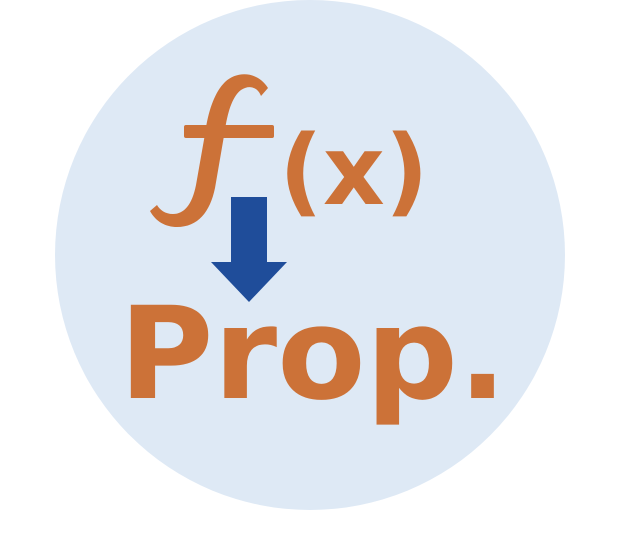 This screenshot has width=627, height=560. Describe the element at coordinates (354, 171) in the screenshot. I see `function-args: (x)` at that location.